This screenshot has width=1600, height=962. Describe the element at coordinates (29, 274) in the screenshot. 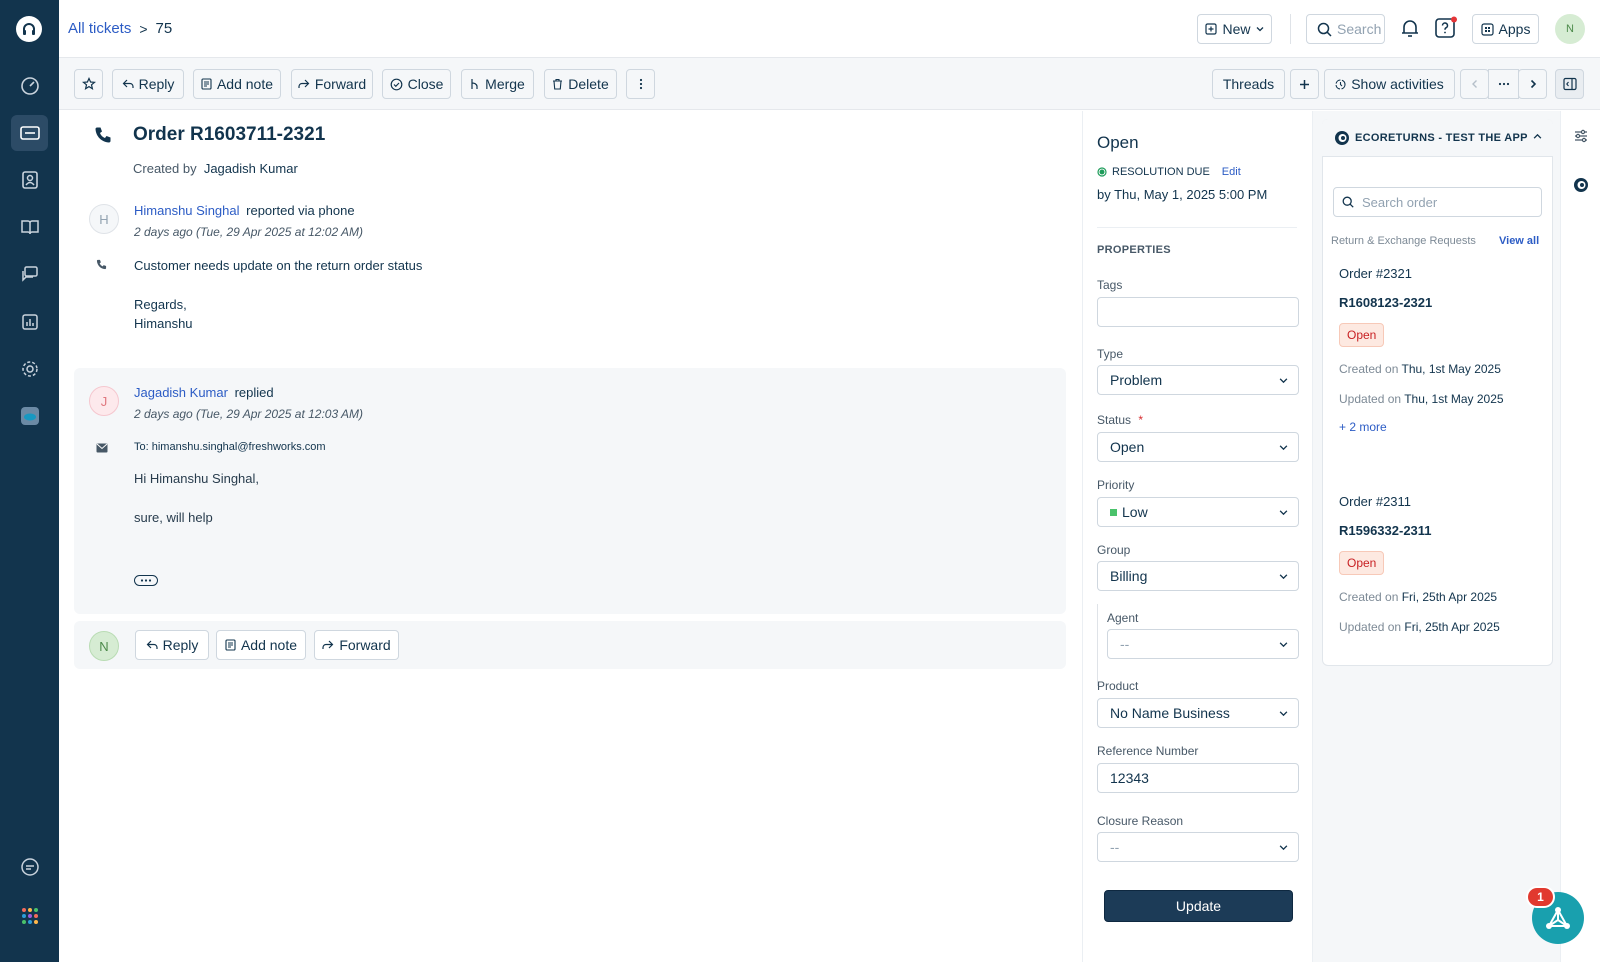

I see `conversations-icon` at that location.